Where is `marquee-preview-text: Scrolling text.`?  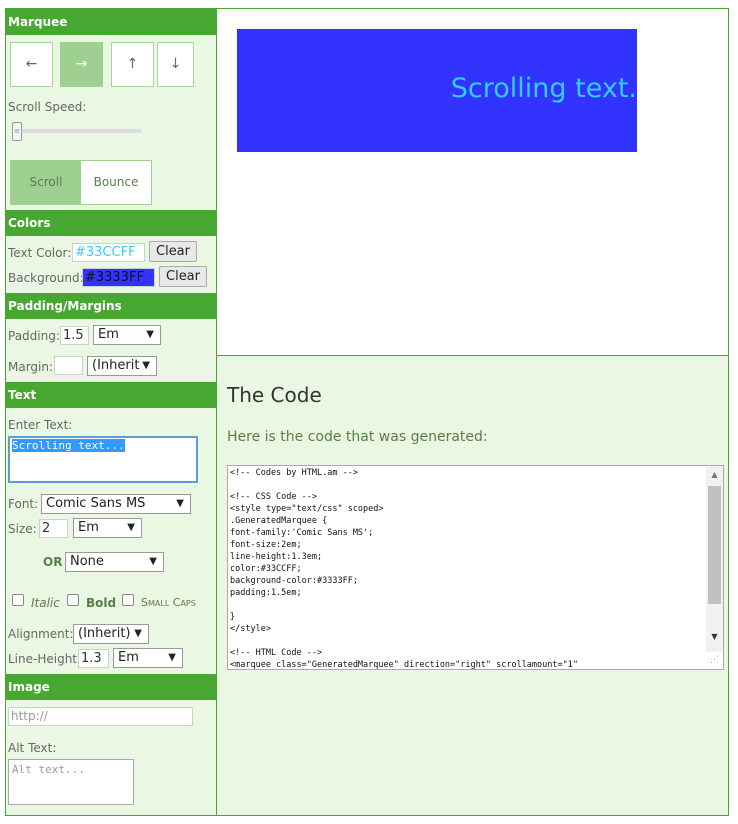 marquee-preview-text: Scrolling text. is located at coordinates (543, 88).